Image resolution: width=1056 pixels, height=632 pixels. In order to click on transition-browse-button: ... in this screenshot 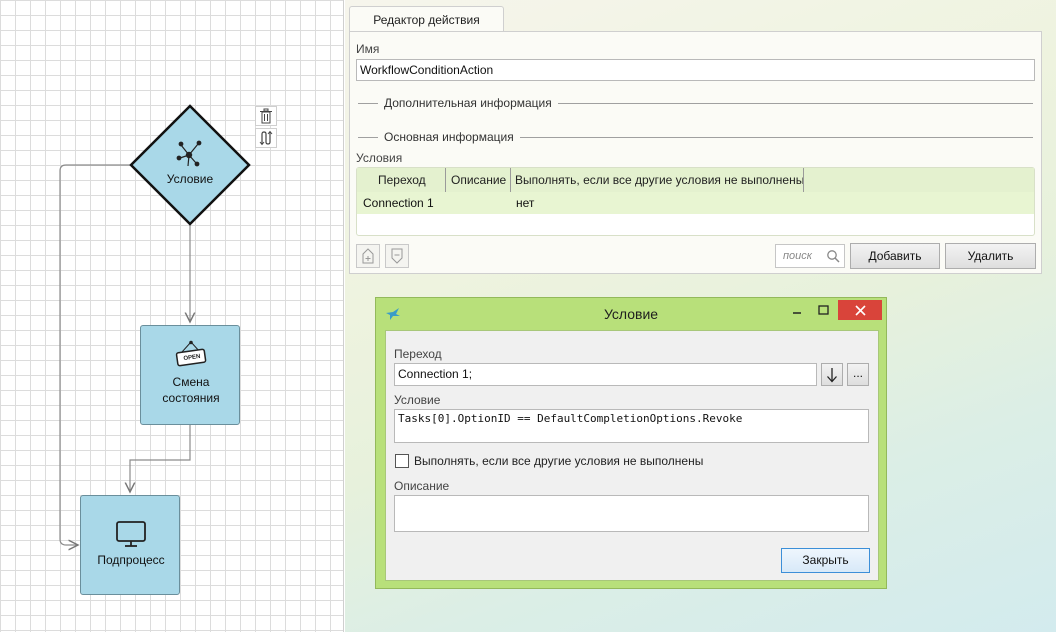, I will do `click(858, 374)`.